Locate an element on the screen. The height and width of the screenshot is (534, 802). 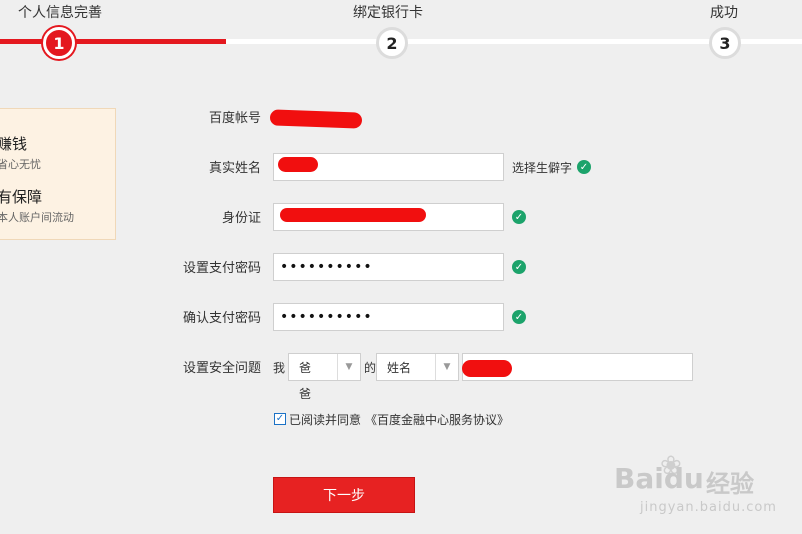
watermark-cn: 经验 is located at coordinates (730, 484).